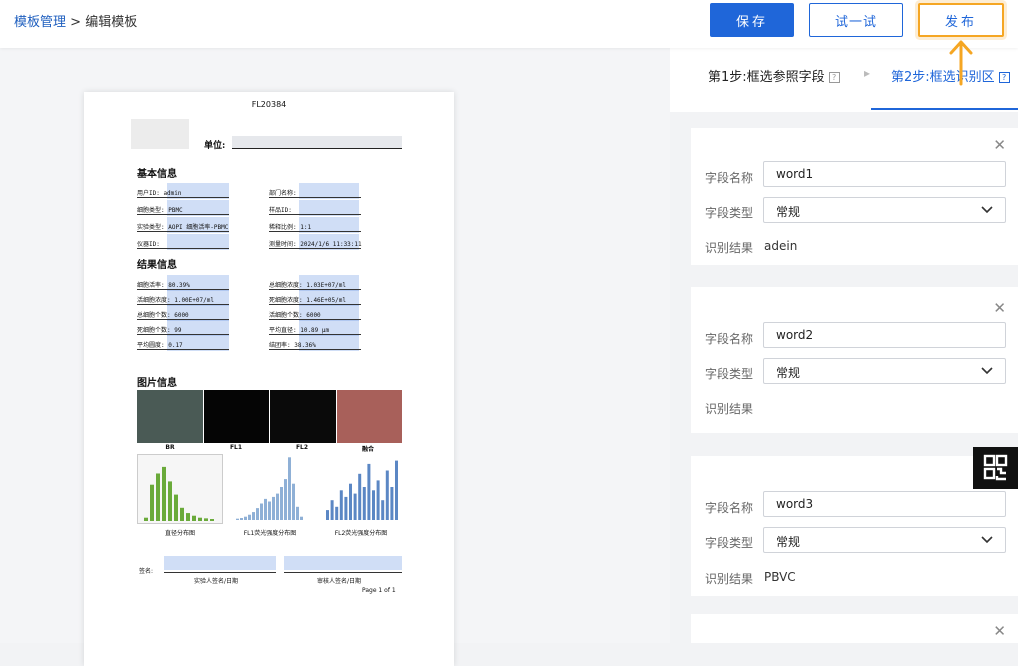 The width and height of the screenshot is (1018, 666). What do you see at coordinates (146, 571) in the screenshot?
I see `sign-label: 签名:` at bounding box center [146, 571].